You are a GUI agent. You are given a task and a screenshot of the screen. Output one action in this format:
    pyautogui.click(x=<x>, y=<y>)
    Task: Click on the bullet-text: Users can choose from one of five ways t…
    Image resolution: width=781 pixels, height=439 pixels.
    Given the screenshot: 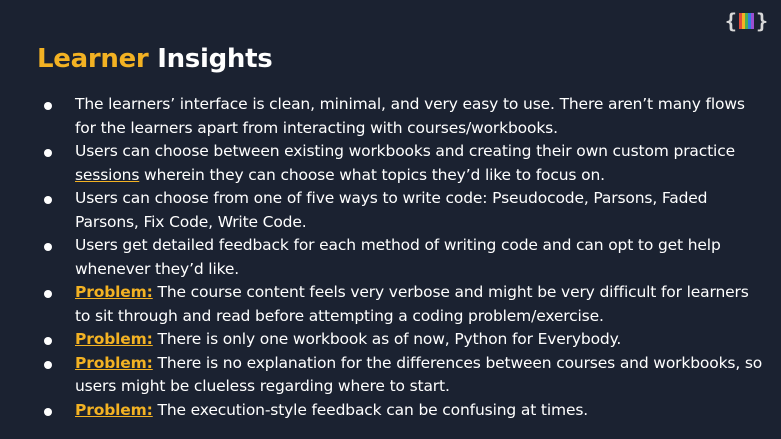 What is the action you would take?
    pyautogui.click(x=391, y=210)
    